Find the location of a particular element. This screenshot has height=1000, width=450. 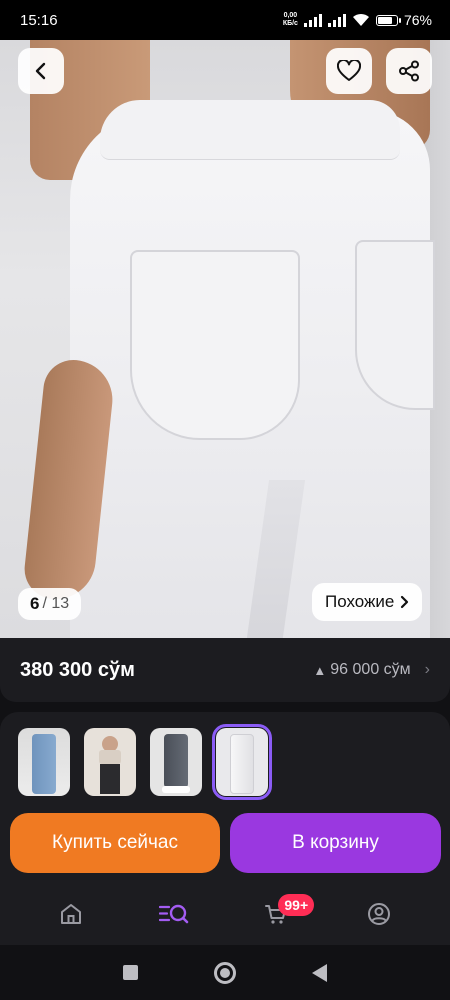

variant-thumb-gray is located at coordinates (176, 762).